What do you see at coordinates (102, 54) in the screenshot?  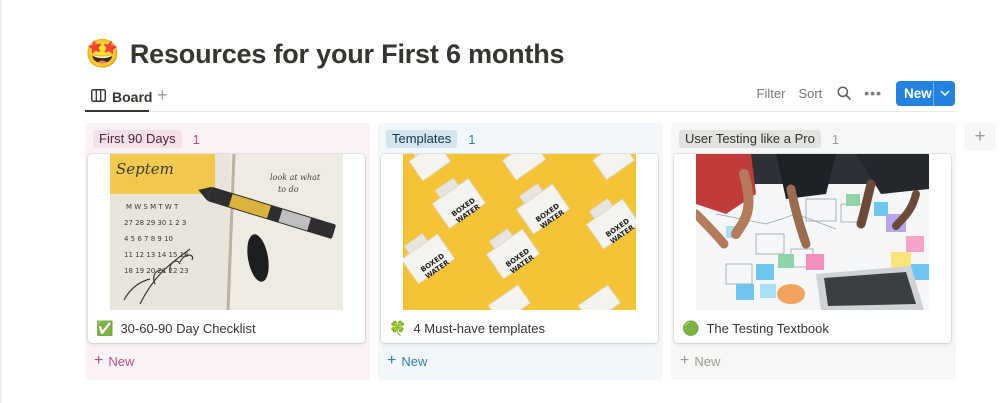 I see `page-emoji-icon: 🤩` at bounding box center [102, 54].